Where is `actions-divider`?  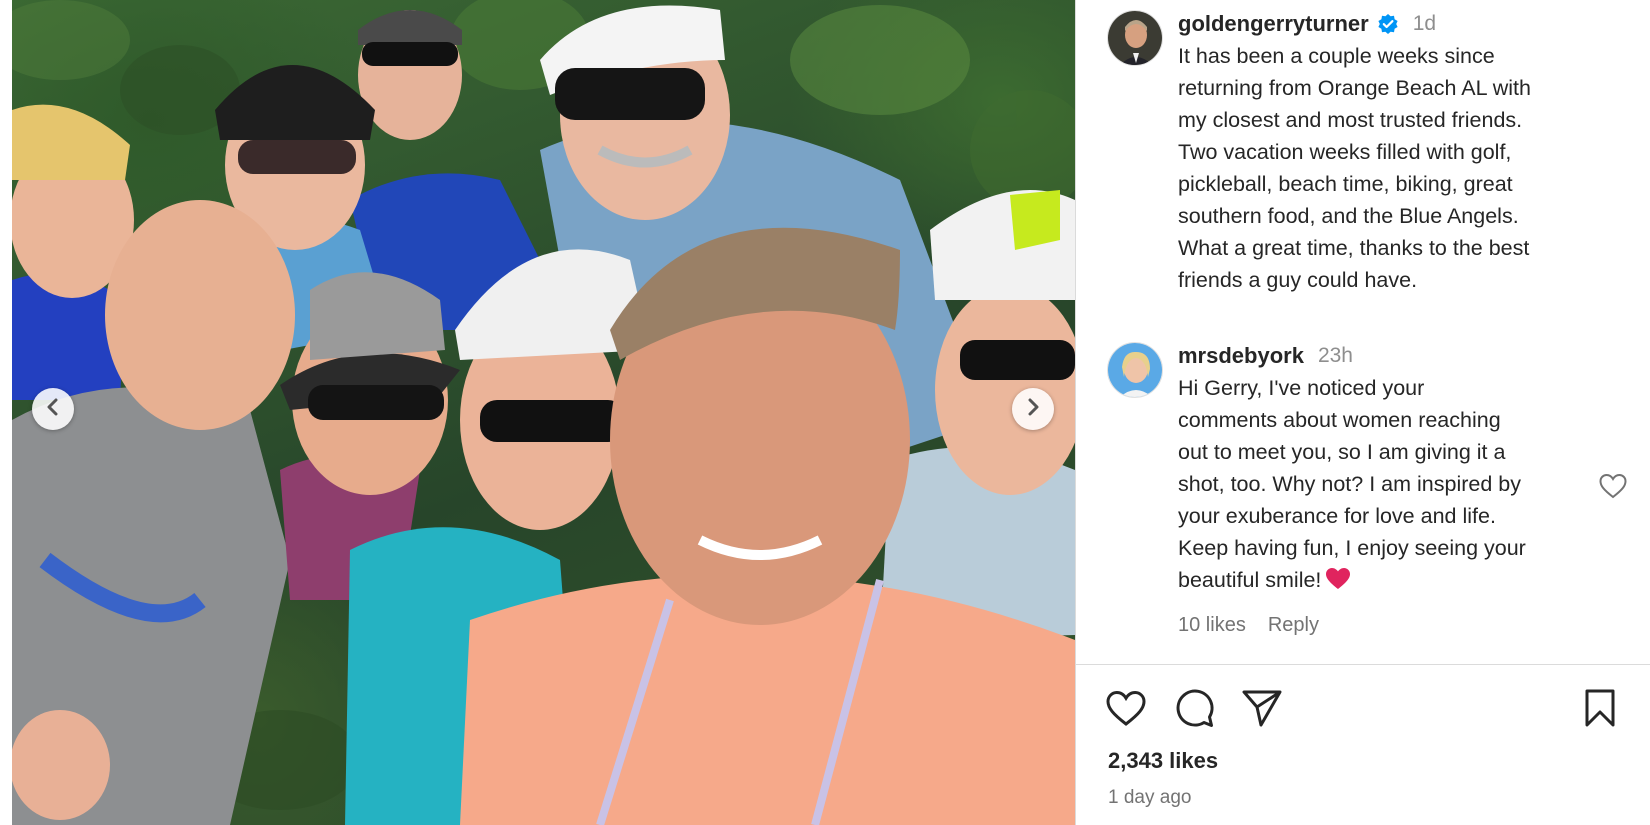 actions-divider is located at coordinates (1363, 664).